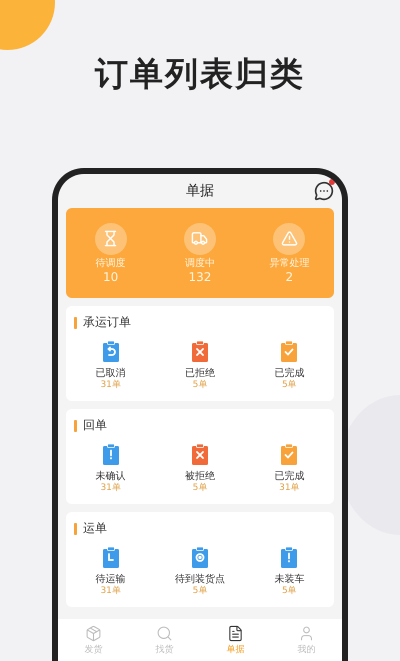 The image size is (400, 661). I want to click on hourglass-icon, so click(110, 238).